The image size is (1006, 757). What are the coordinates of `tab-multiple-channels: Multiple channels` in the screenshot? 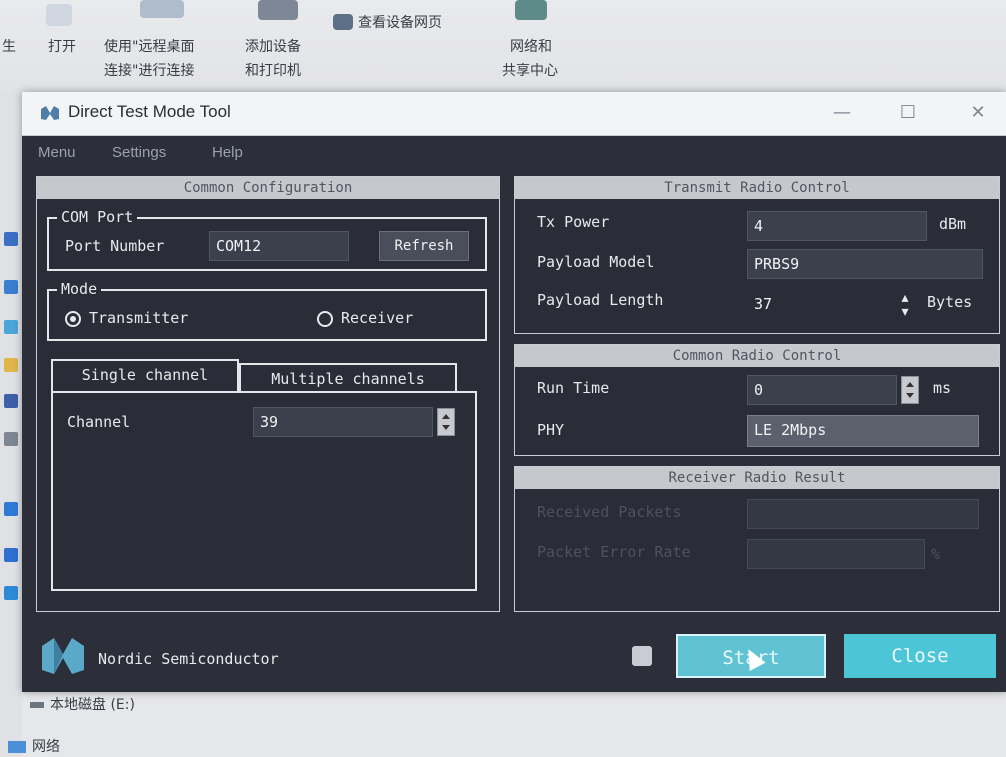 It's located at (348, 377).